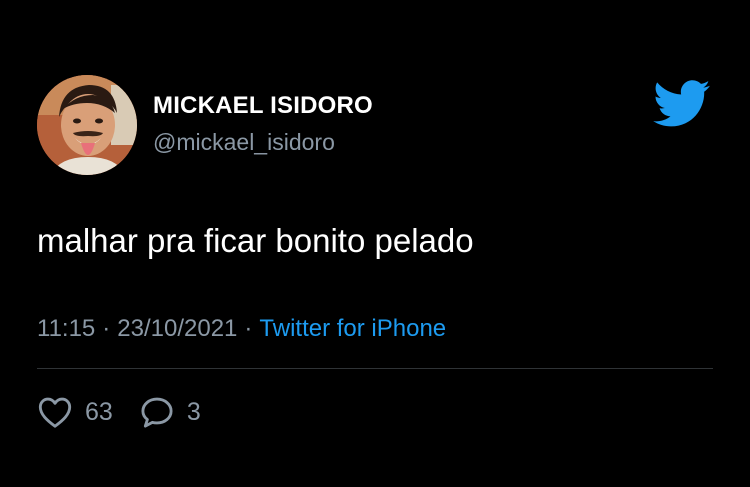 Image resolution: width=750 pixels, height=487 pixels. I want to click on heart-icon, so click(55, 412).